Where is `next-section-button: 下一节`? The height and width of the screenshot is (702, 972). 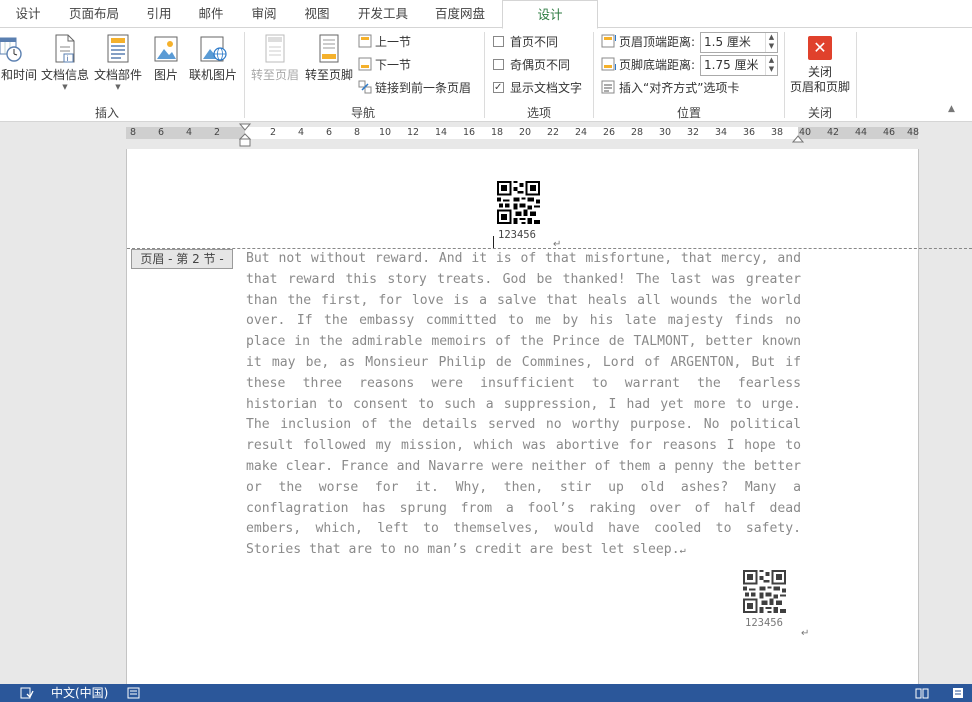
next-section-button: 下一节 is located at coordinates (384, 65).